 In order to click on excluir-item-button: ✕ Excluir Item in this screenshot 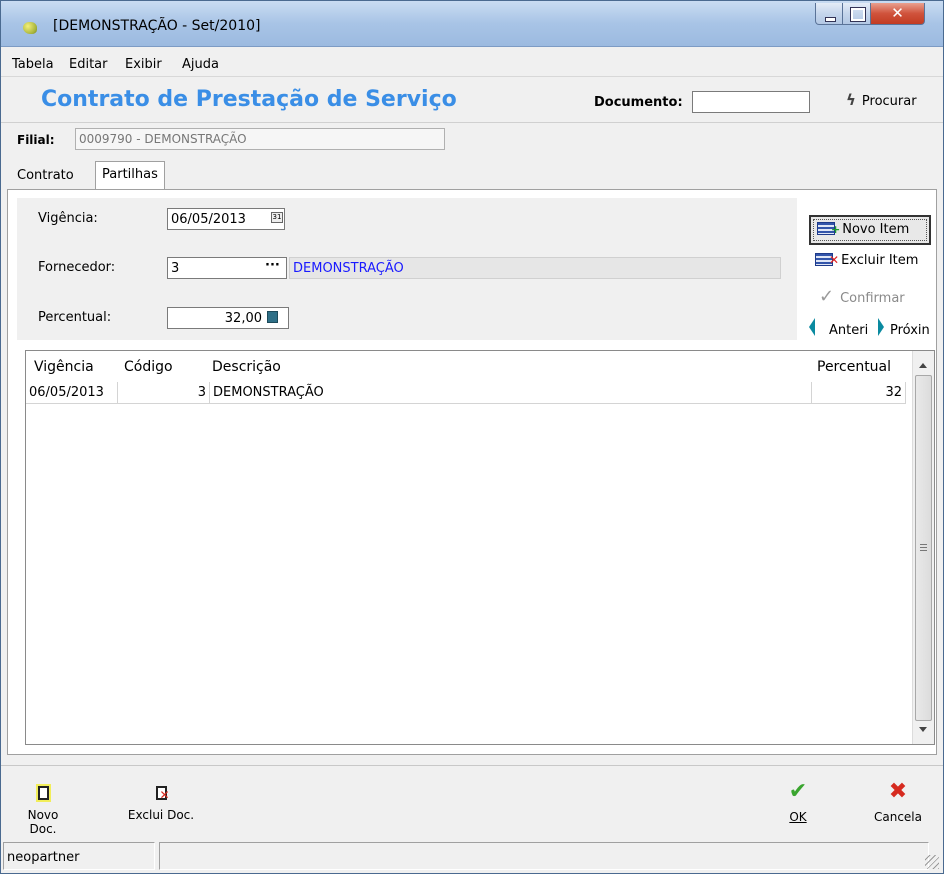, I will do `click(866, 260)`.